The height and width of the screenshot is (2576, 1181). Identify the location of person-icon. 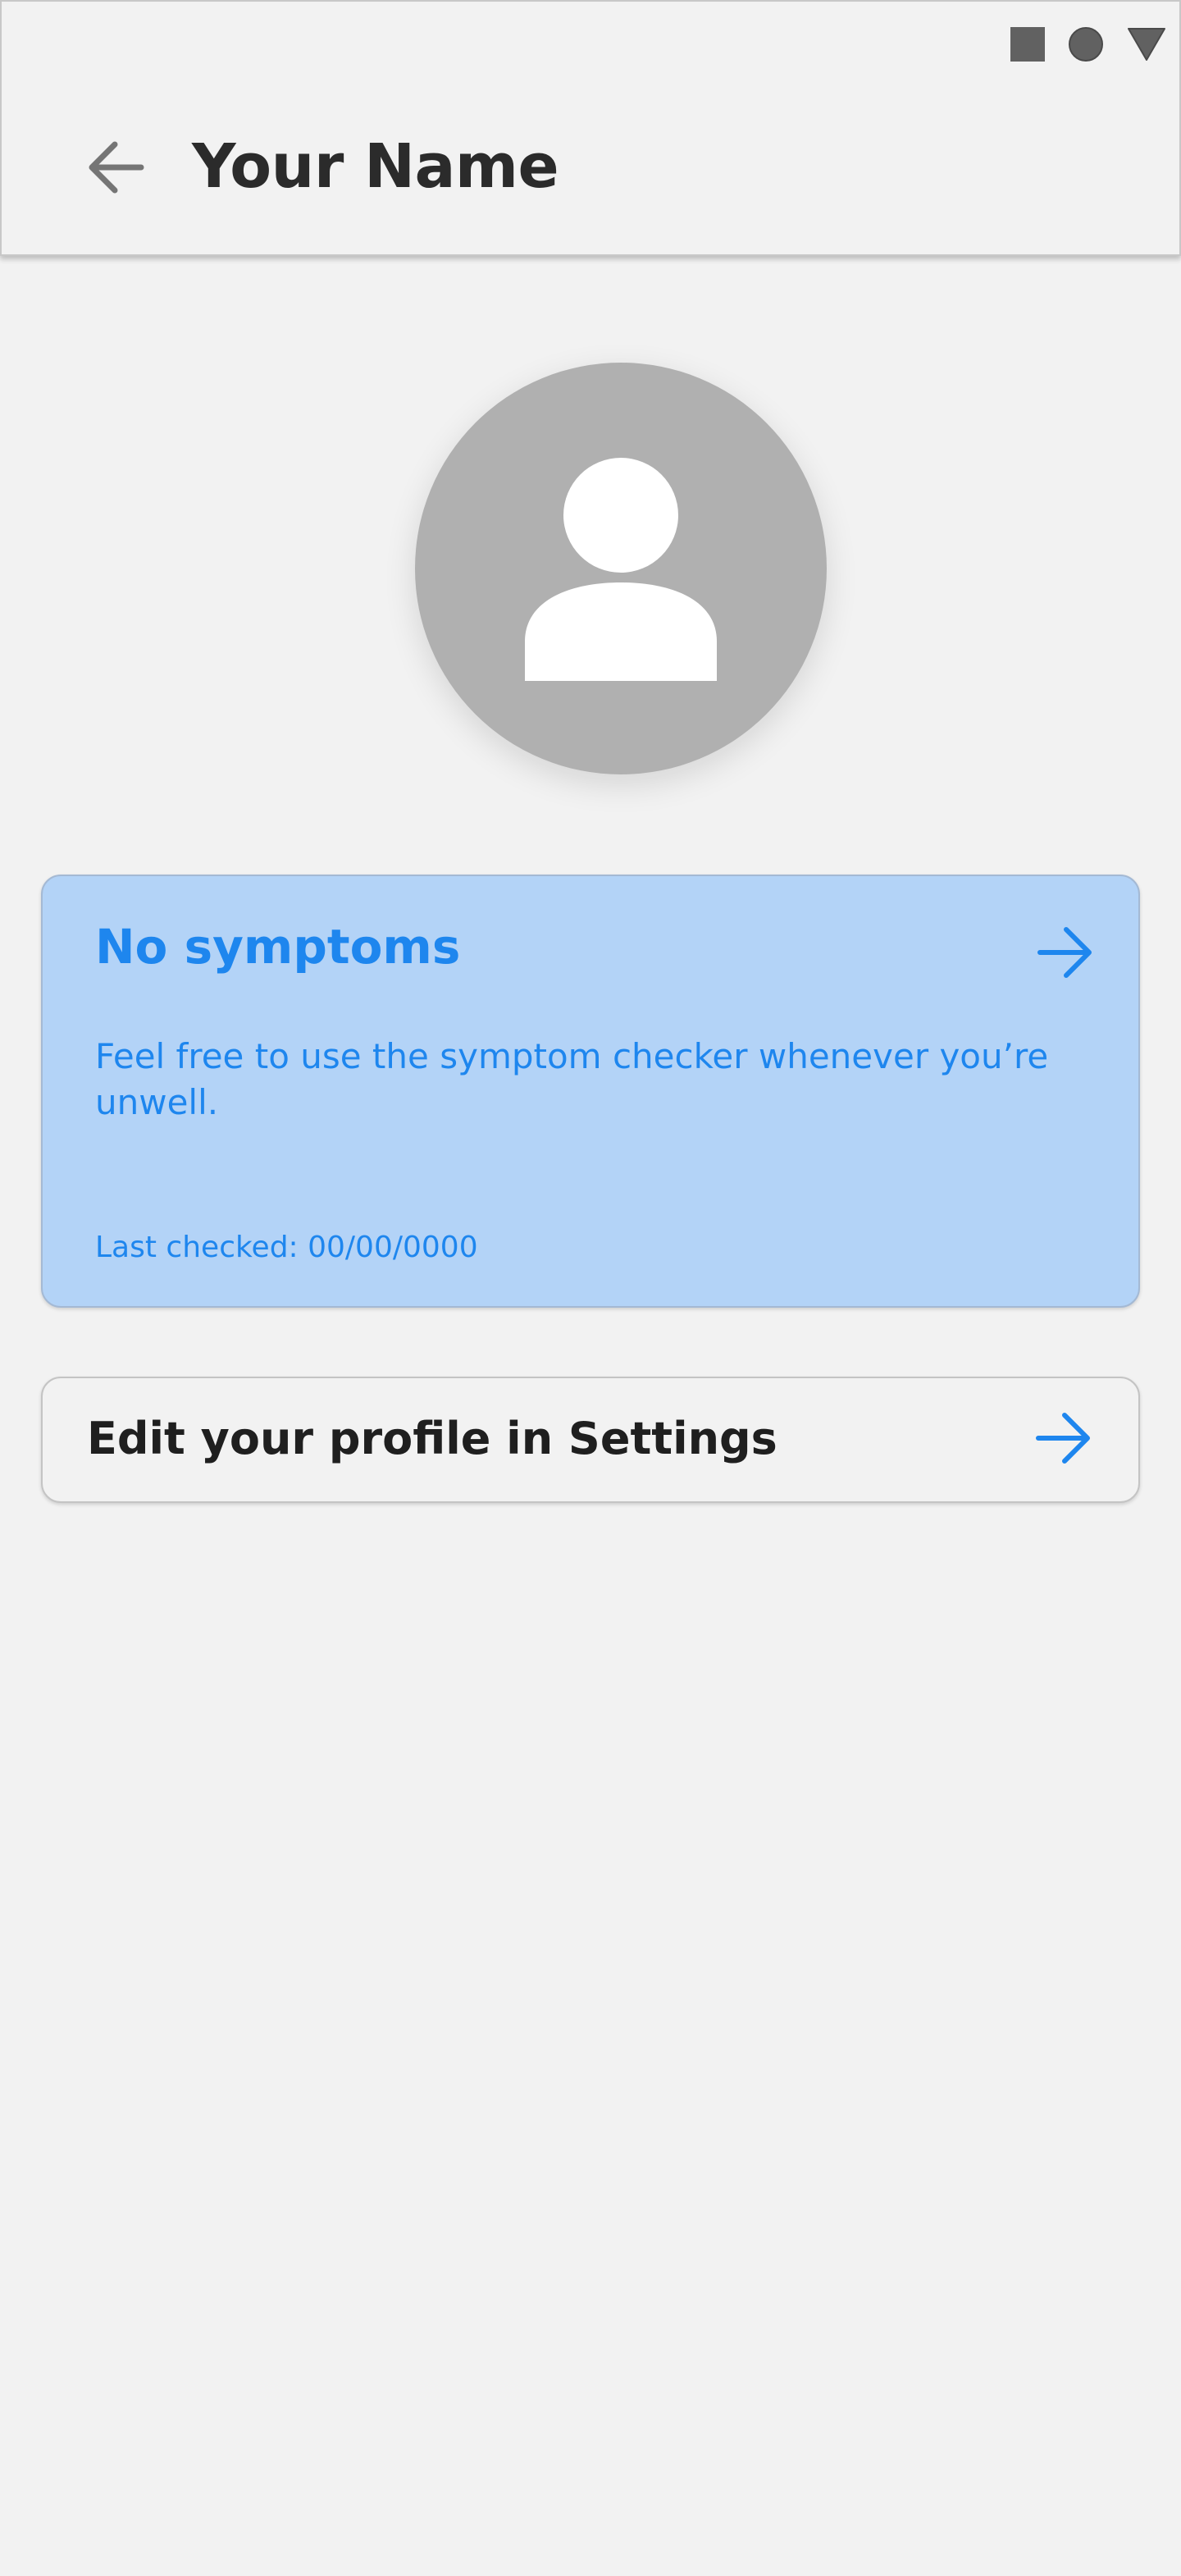
(621, 568).